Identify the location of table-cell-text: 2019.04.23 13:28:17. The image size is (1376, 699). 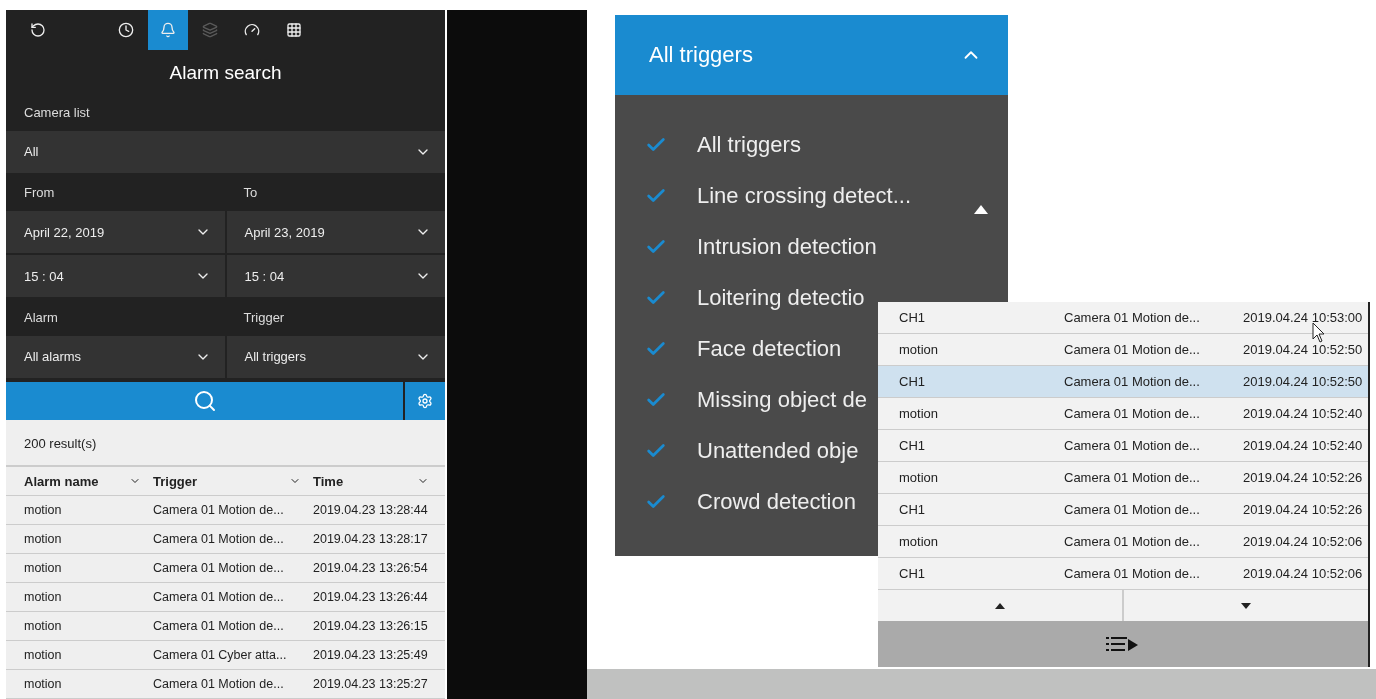
(371, 539).